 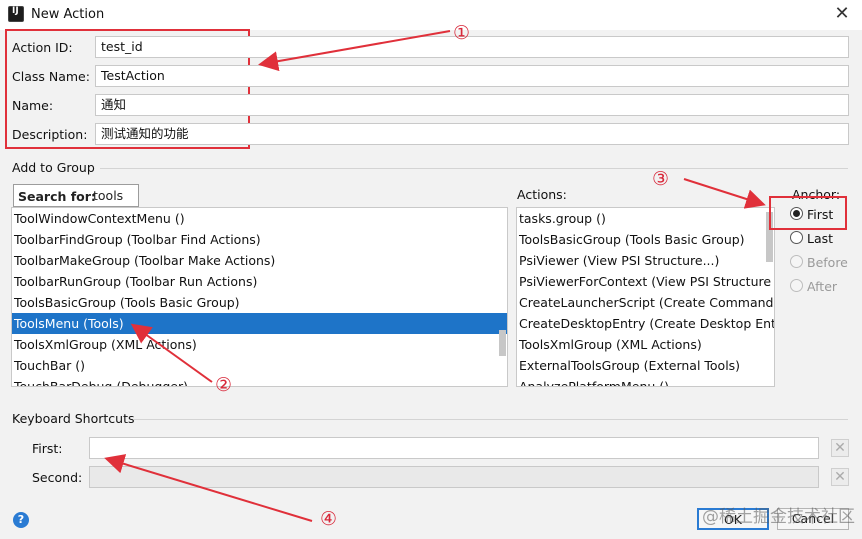 What do you see at coordinates (822, 286) in the screenshot?
I see `anchor-after-label: After` at bounding box center [822, 286].